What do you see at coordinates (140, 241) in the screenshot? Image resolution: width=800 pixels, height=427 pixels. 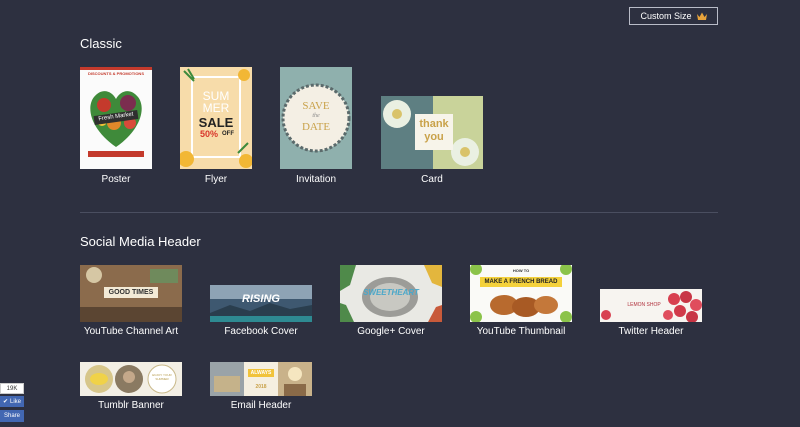 I see `section-title-social: Social Media Header` at bounding box center [140, 241].